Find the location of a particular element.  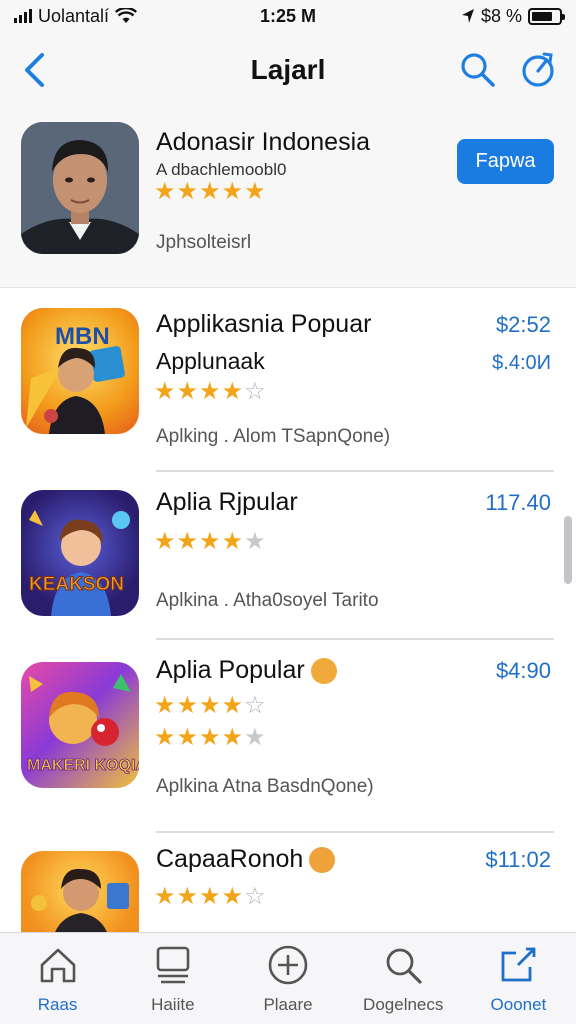

app-name: Aplia Popular is located at coordinates (246, 670).